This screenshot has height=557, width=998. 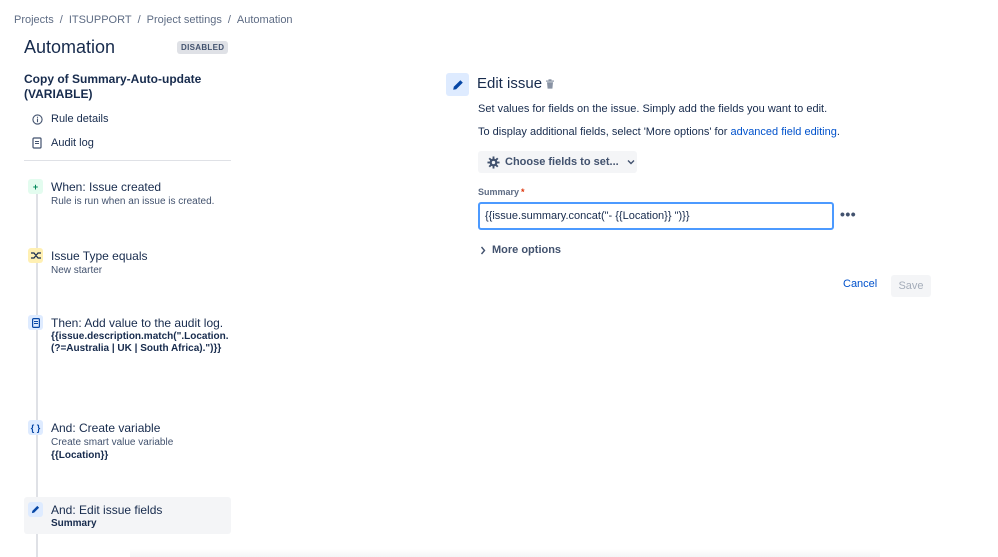 What do you see at coordinates (265, 20) in the screenshot?
I see `breadcrumb-automation: Automation` at bounding box center [265, 20].